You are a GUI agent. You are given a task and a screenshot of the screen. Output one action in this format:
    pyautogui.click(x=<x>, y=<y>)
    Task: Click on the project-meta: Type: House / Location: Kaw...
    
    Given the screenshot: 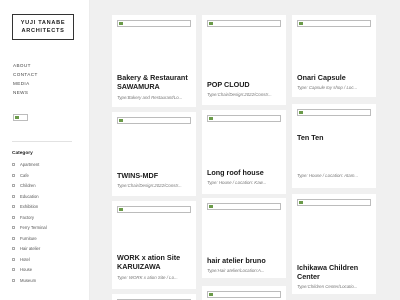 What is the action you would take?
    pyautogui.click(x=237, y=182)
    